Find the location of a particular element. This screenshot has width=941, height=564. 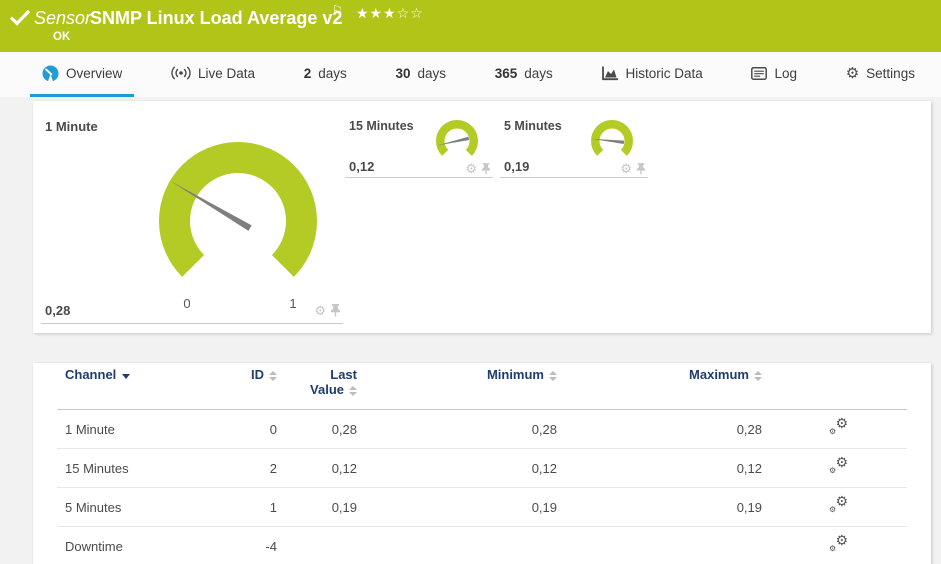

column-header-id: ID is located at coordinates (251, 386).